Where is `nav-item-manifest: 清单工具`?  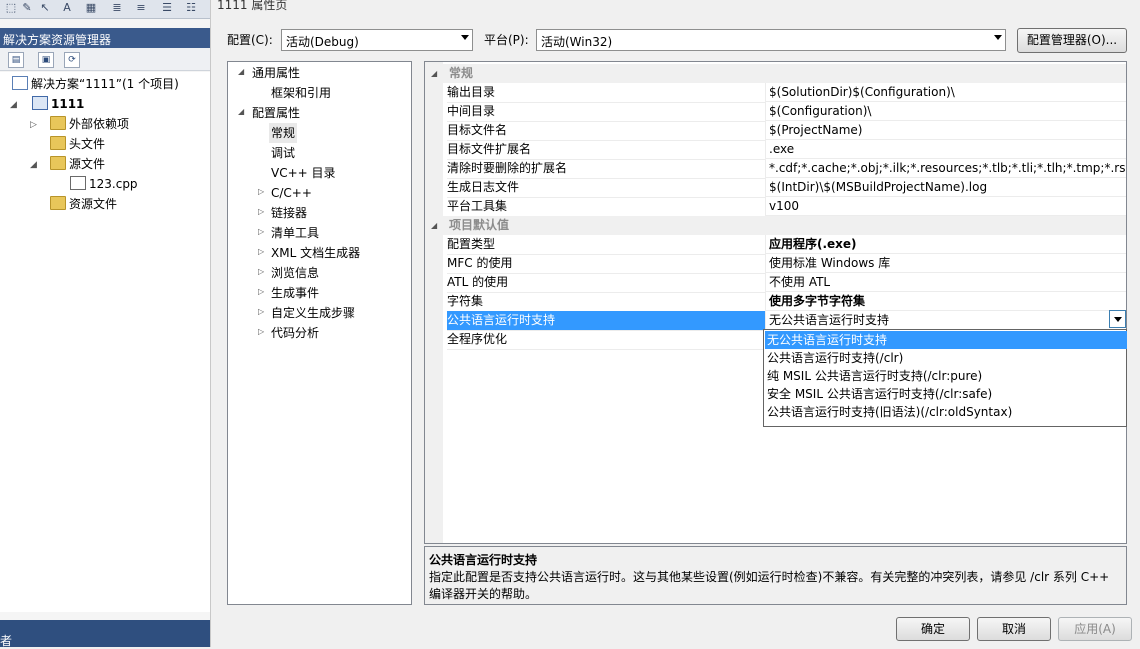 nav-item-manifest: 清单工具 is located at coordinates (295, 233).